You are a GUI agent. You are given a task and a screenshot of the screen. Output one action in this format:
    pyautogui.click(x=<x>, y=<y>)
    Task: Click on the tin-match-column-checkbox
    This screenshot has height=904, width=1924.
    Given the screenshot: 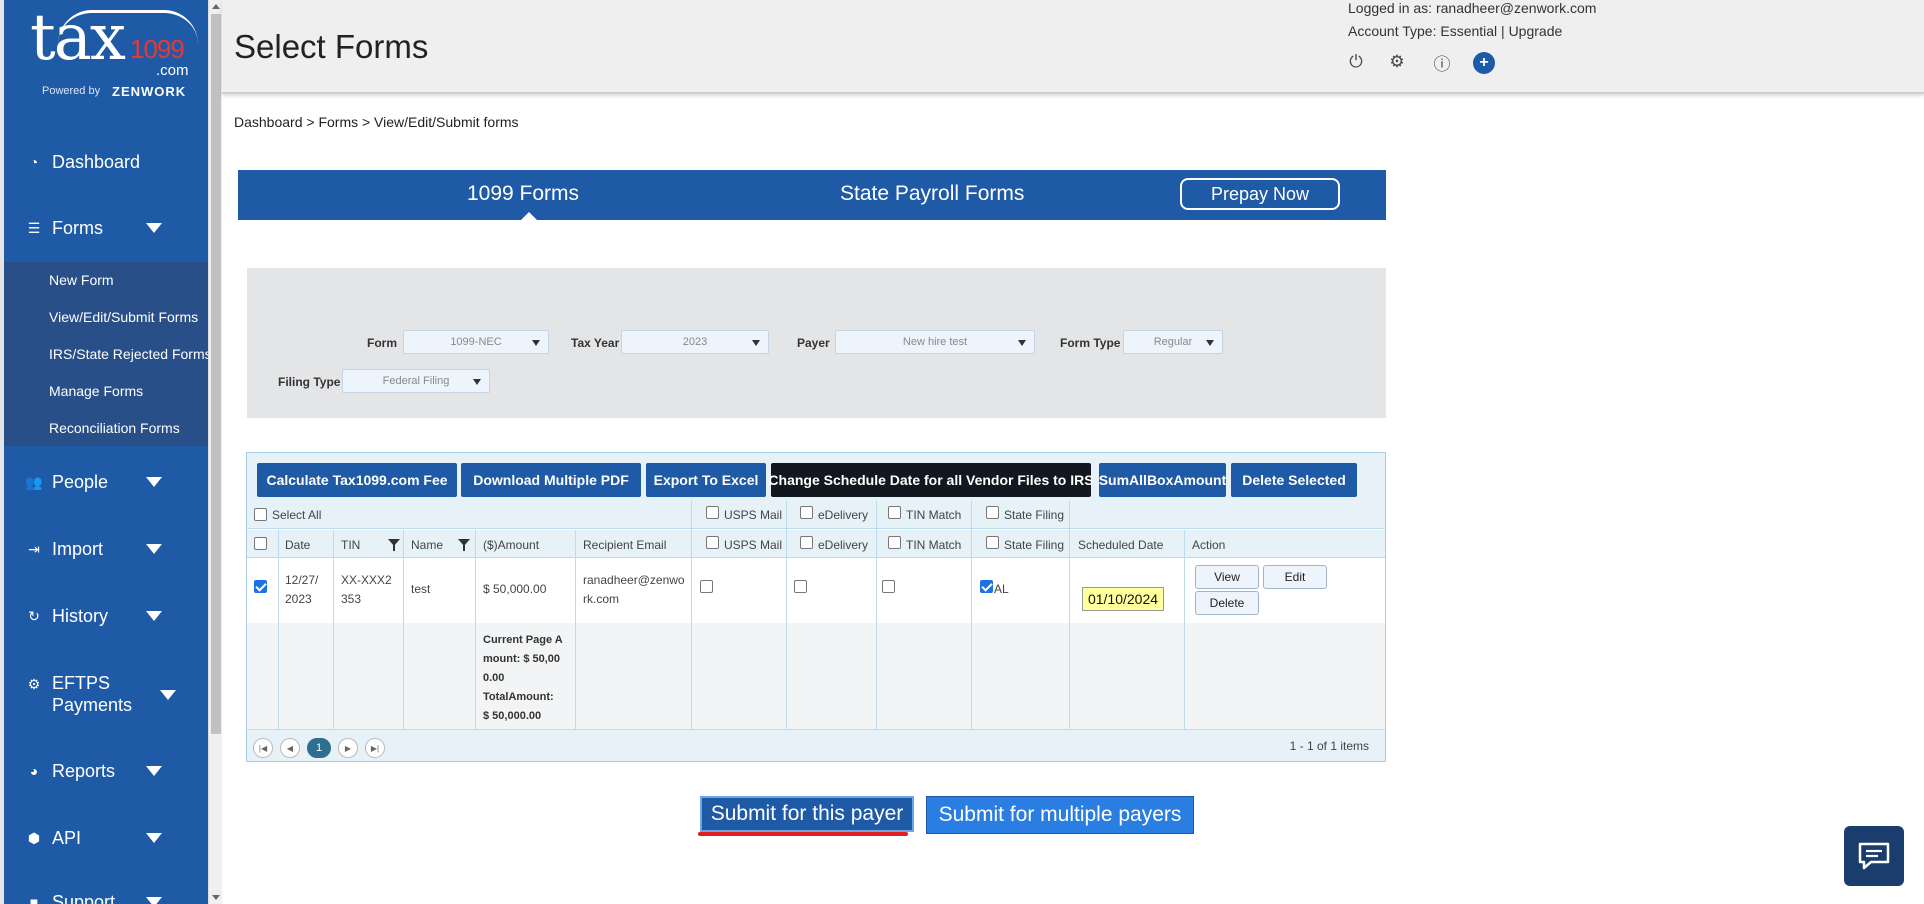 What is the action you would take?
    pyautogui.click(x=894, y=542)
    